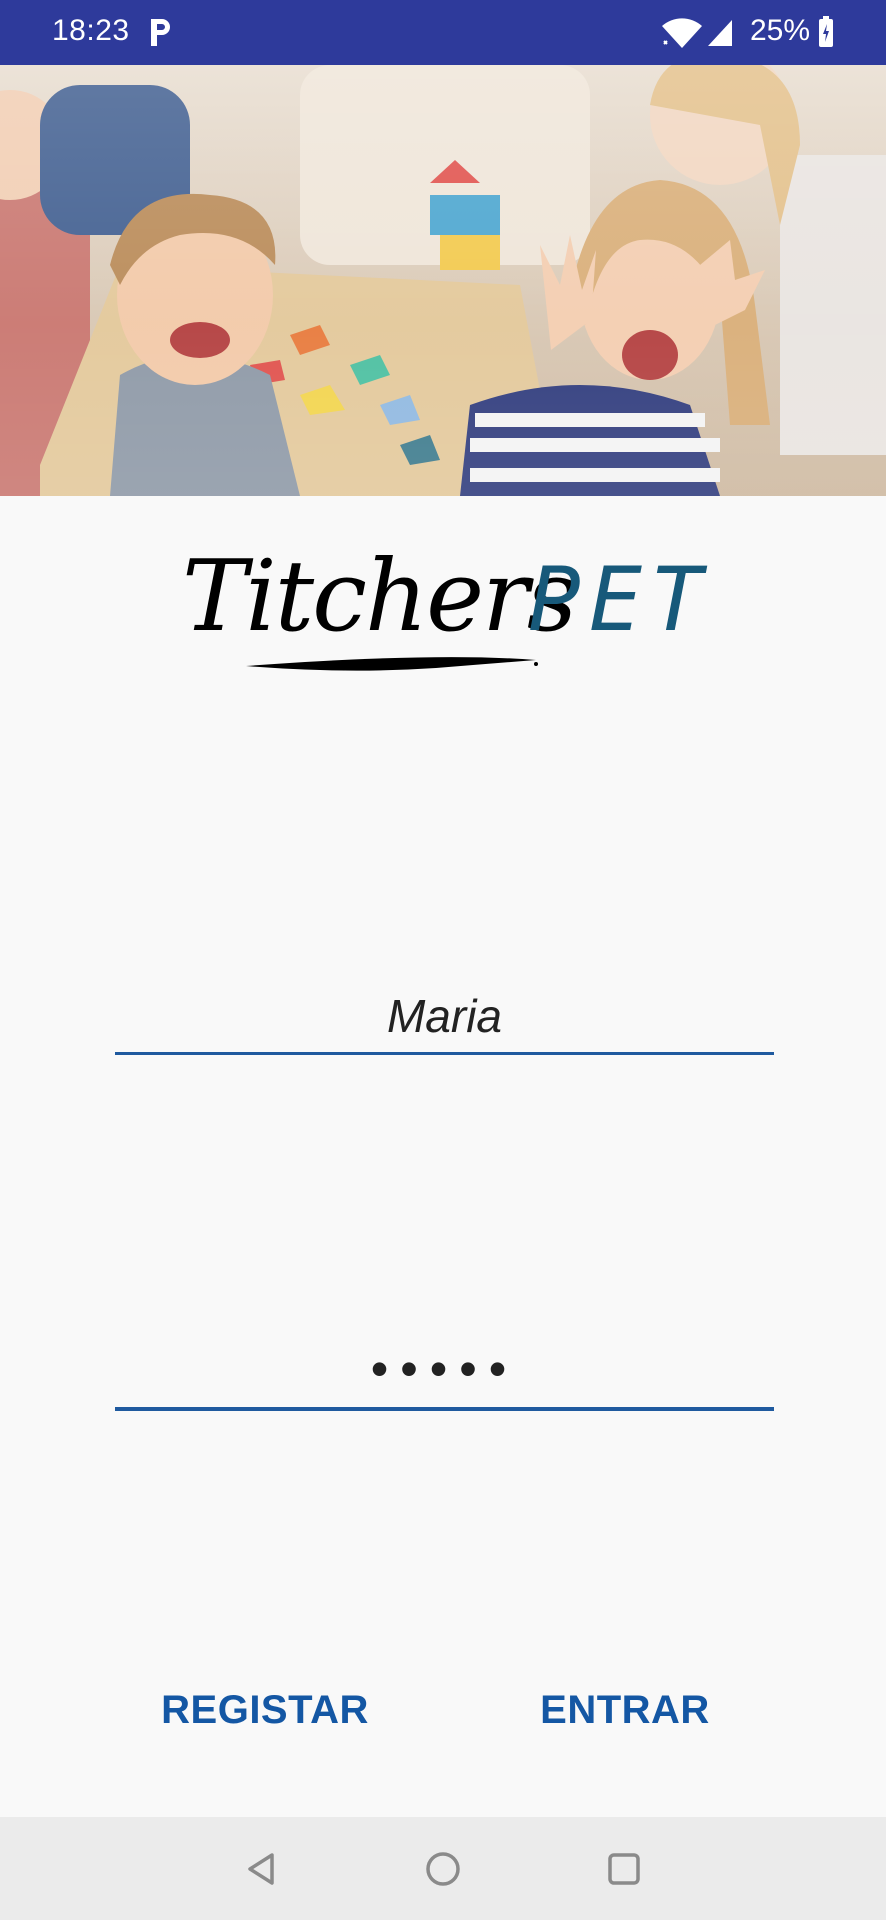 This screenshot has width=886, height=1920. Describe the element at coordinates (444, 1370) in the screenshot. I see `password-input` at that location.